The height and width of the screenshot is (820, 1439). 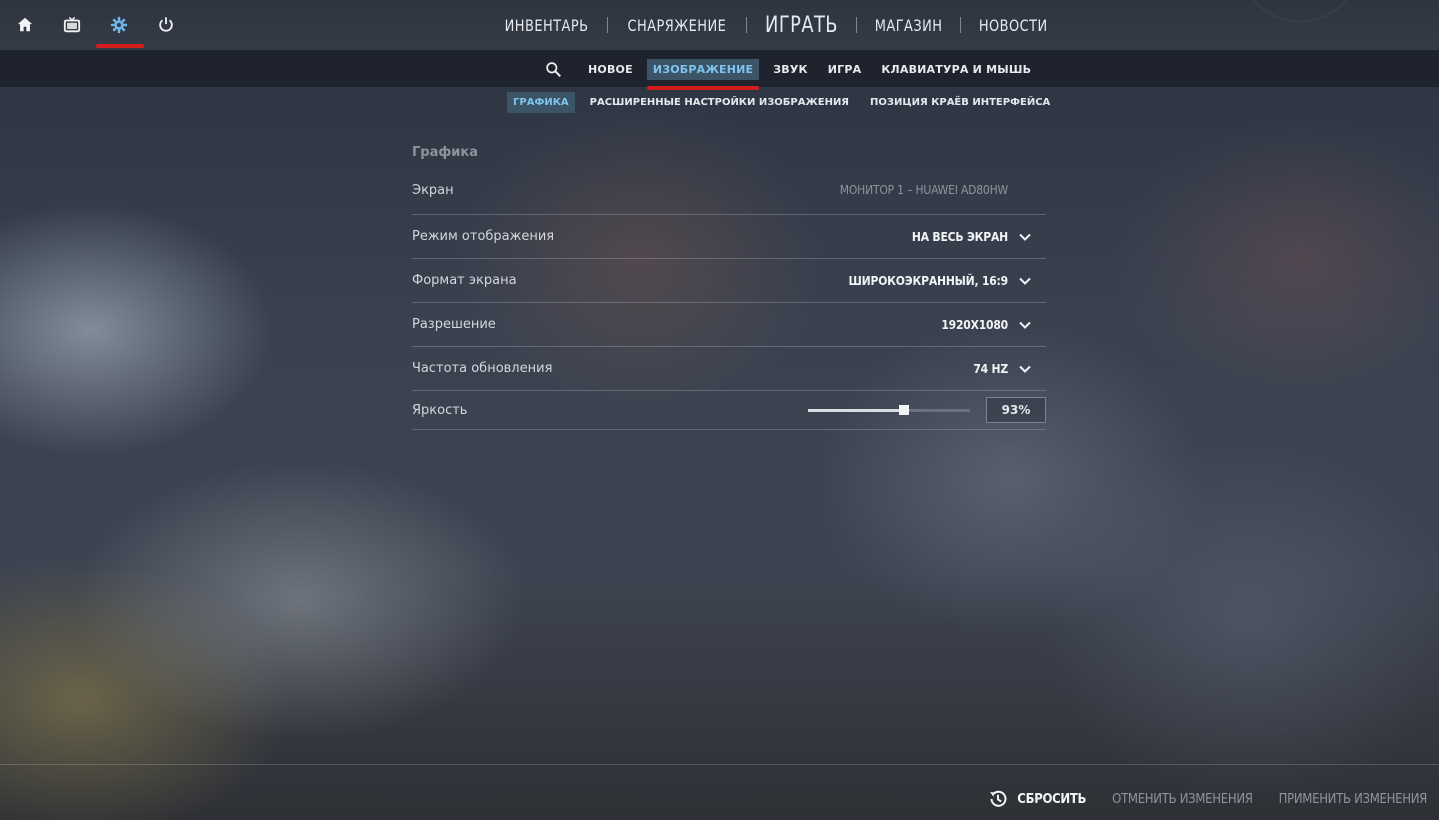 I want to click on brightness-slider, so click(x=889, y=410).